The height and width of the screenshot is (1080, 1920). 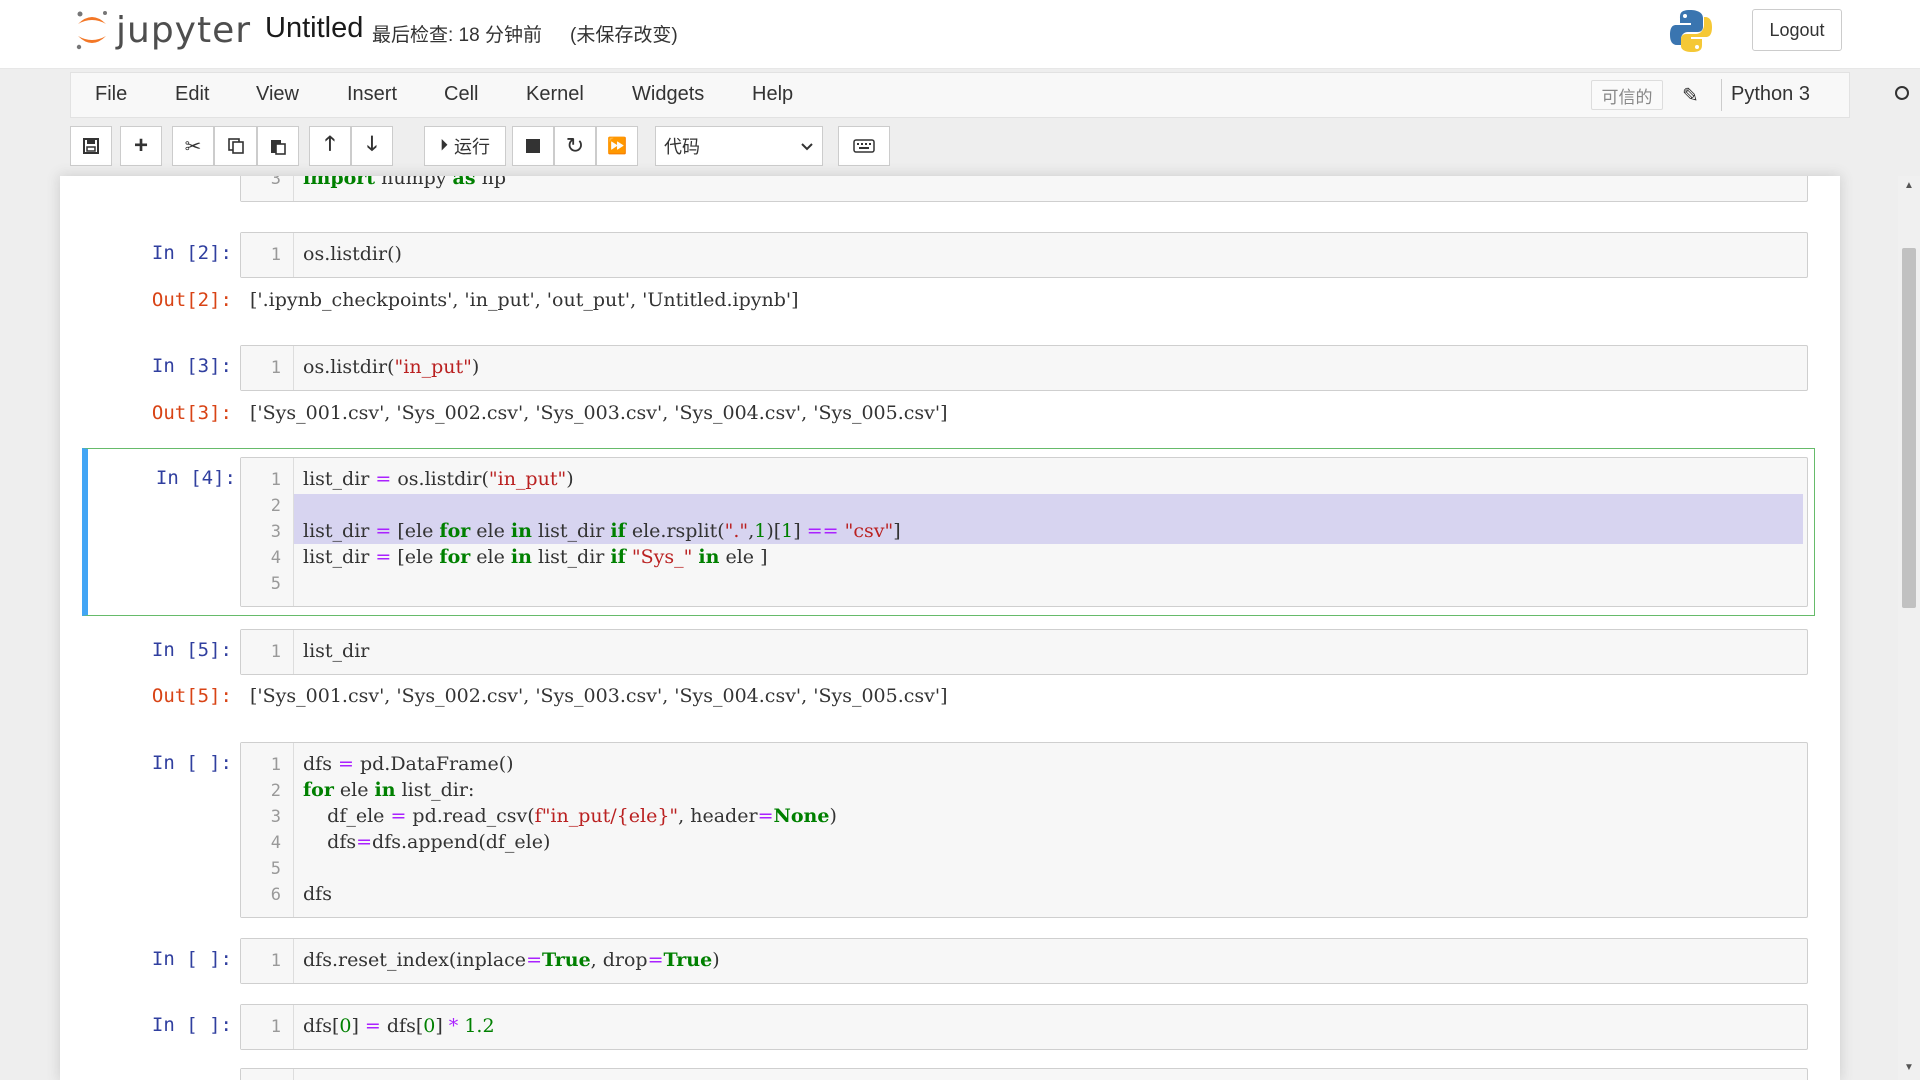 What do you see at coordinates (772, 94) in the screenshot?
I see `menu-help: Help` at bounding box center [772, 94].